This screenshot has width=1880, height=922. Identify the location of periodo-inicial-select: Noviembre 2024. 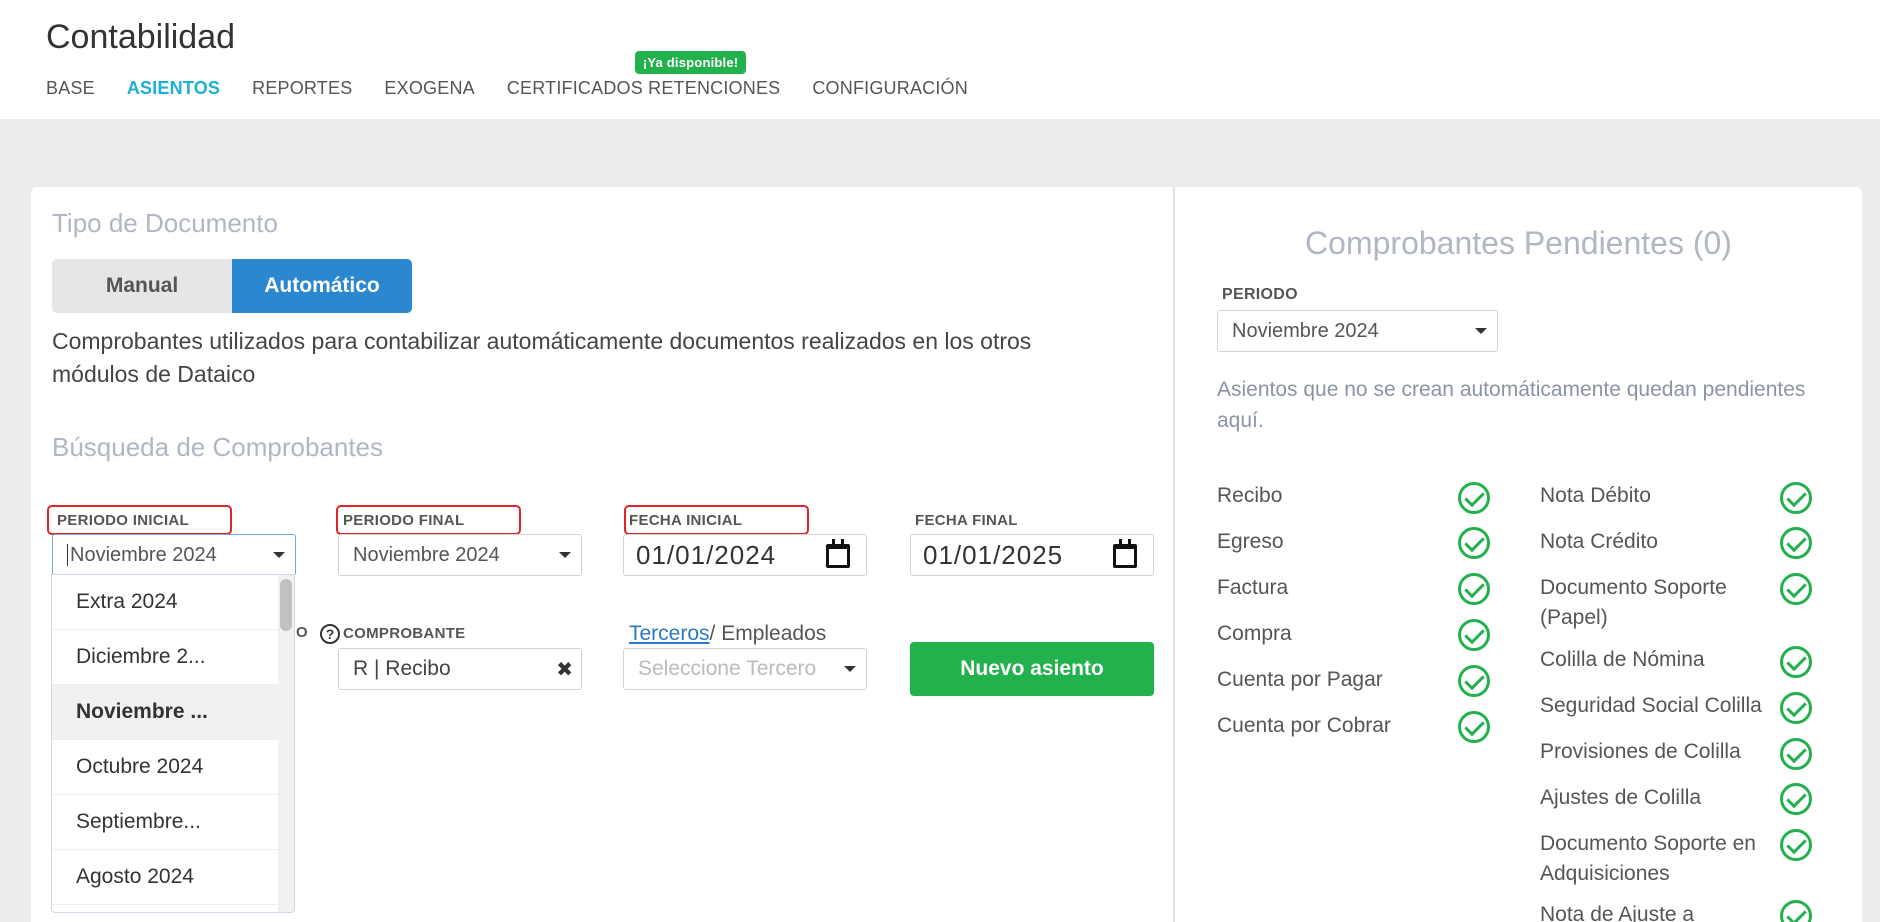
(174, 555).